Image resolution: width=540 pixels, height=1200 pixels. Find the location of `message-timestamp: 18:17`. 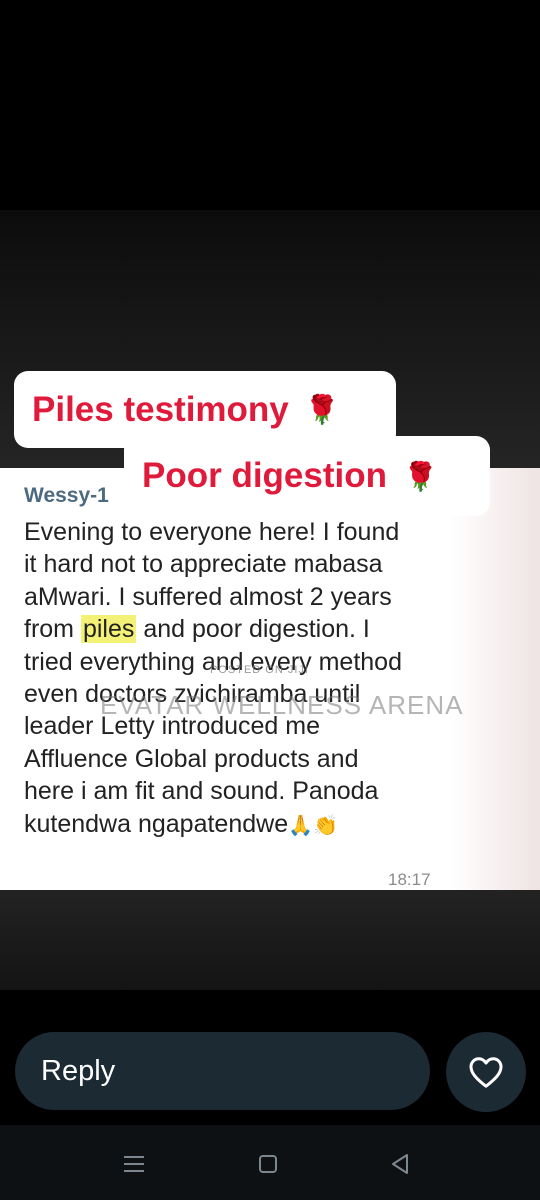

message-timestamp: 18:17 is located at coordinates (409, 879).